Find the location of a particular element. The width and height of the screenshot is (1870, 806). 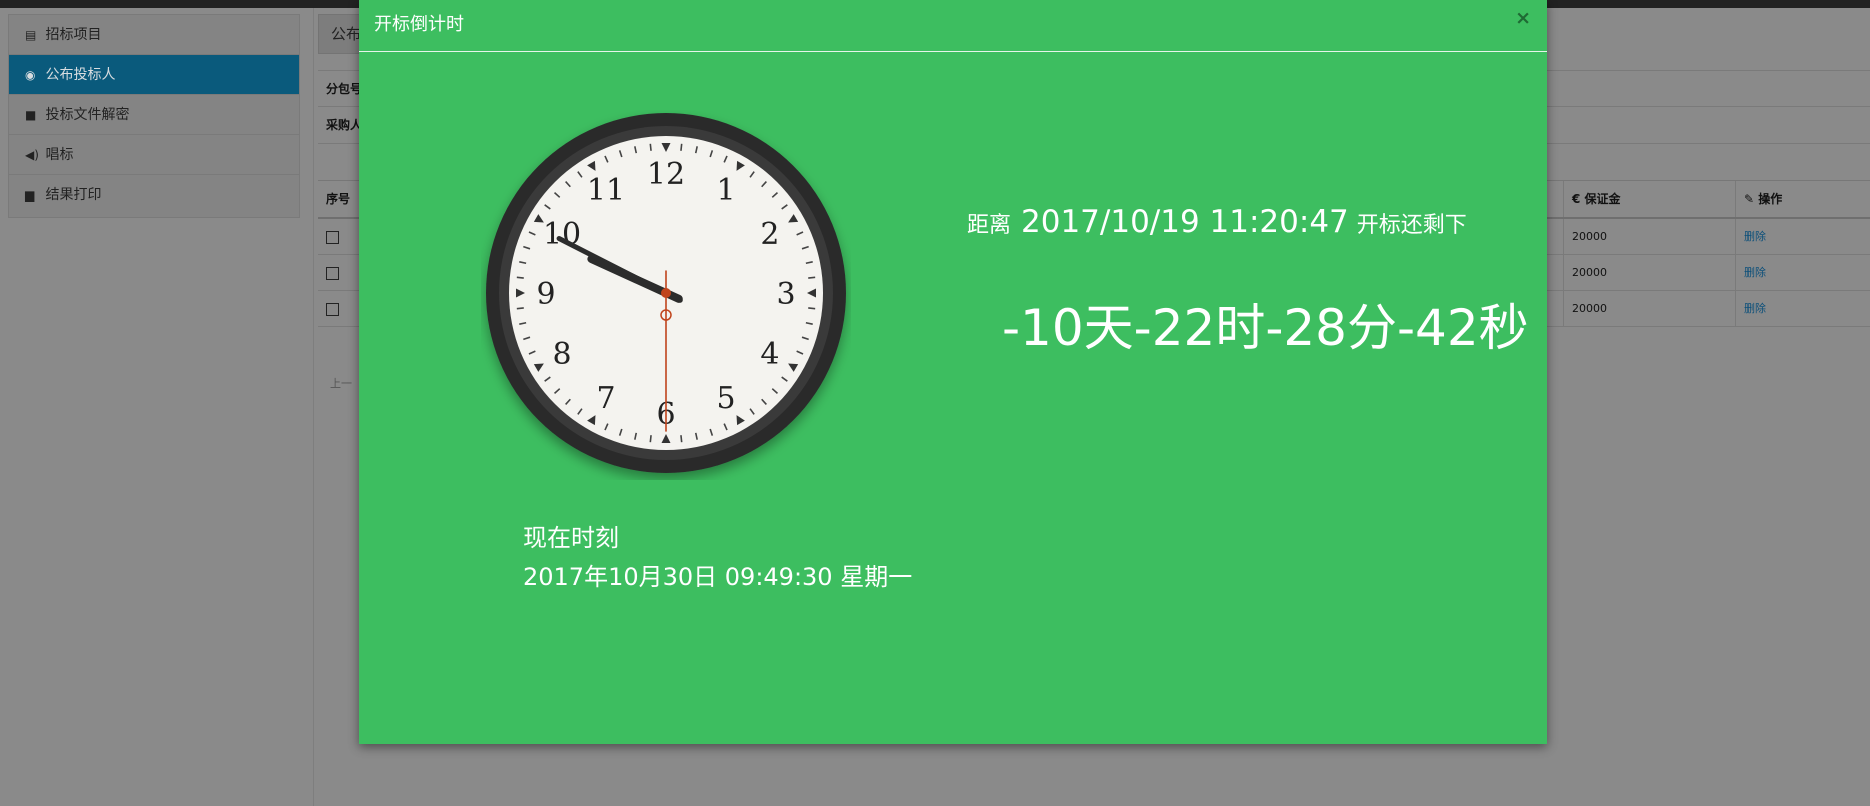

clock-numeral: 7 is located at coordinates (605, 398).